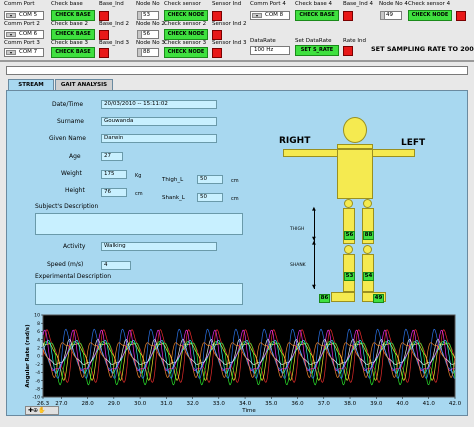 Image resolution: width=474 pixels, height=427 pixels. Describe the element at coordinates (159, 121) in the screenshot. I see `surname-field: Gouwanda` at that location.